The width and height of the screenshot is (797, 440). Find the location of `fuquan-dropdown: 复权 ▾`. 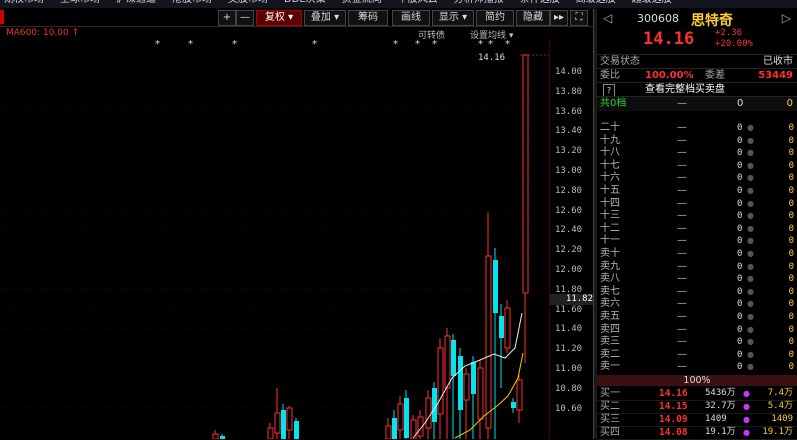

fuquan-dropdown: 复权 ▾ is located at coordinates (279, 18).